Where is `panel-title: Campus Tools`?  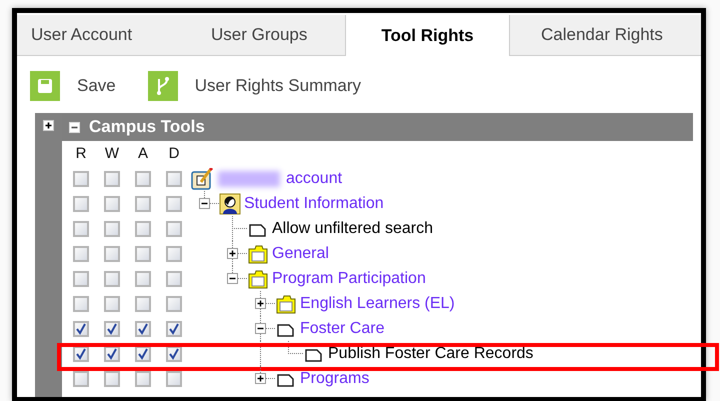 panel-title: Campus Tools is located at coordinates (147, 127).